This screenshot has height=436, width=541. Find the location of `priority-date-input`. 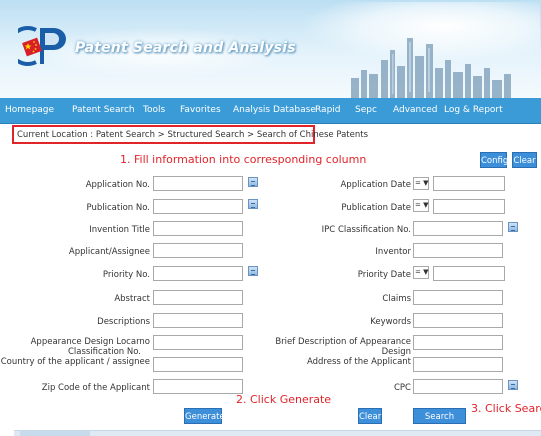

priority-date-input is located at coordinates (469, 273).